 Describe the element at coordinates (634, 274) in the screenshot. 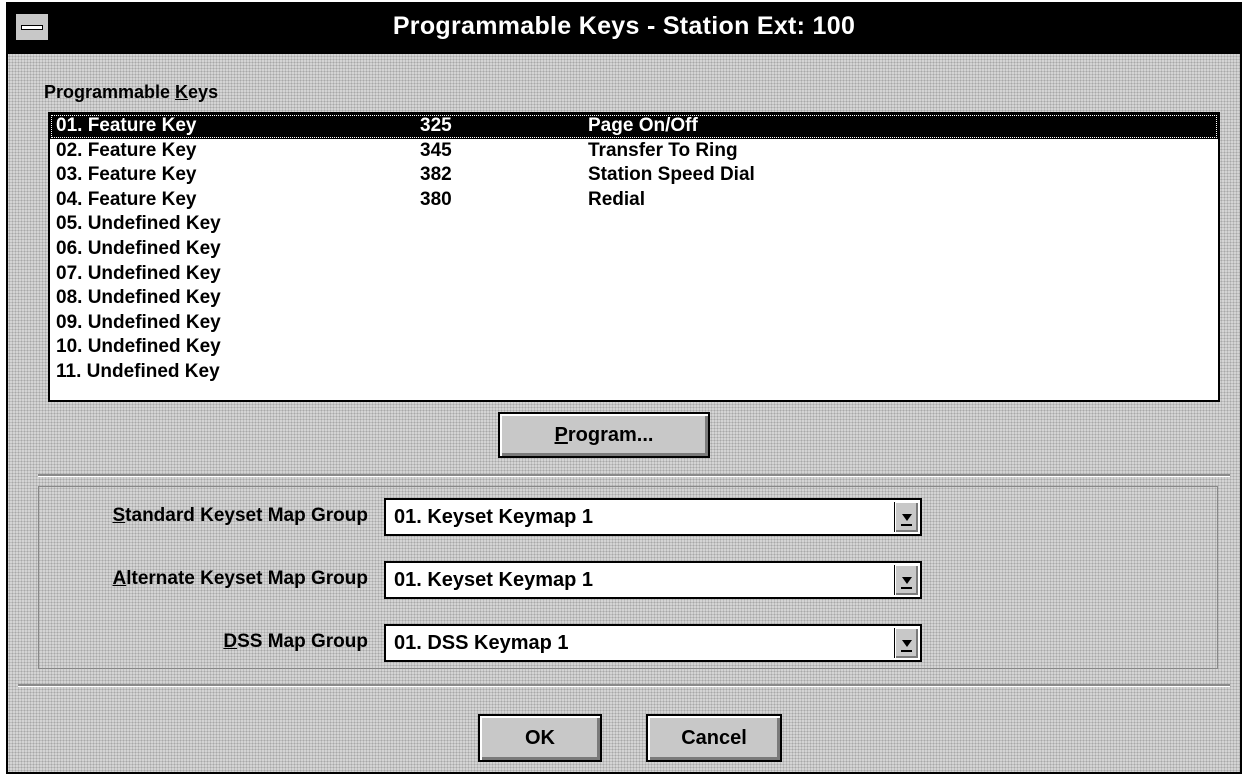

I see `list-item: 07. Undefined Key` at that location.